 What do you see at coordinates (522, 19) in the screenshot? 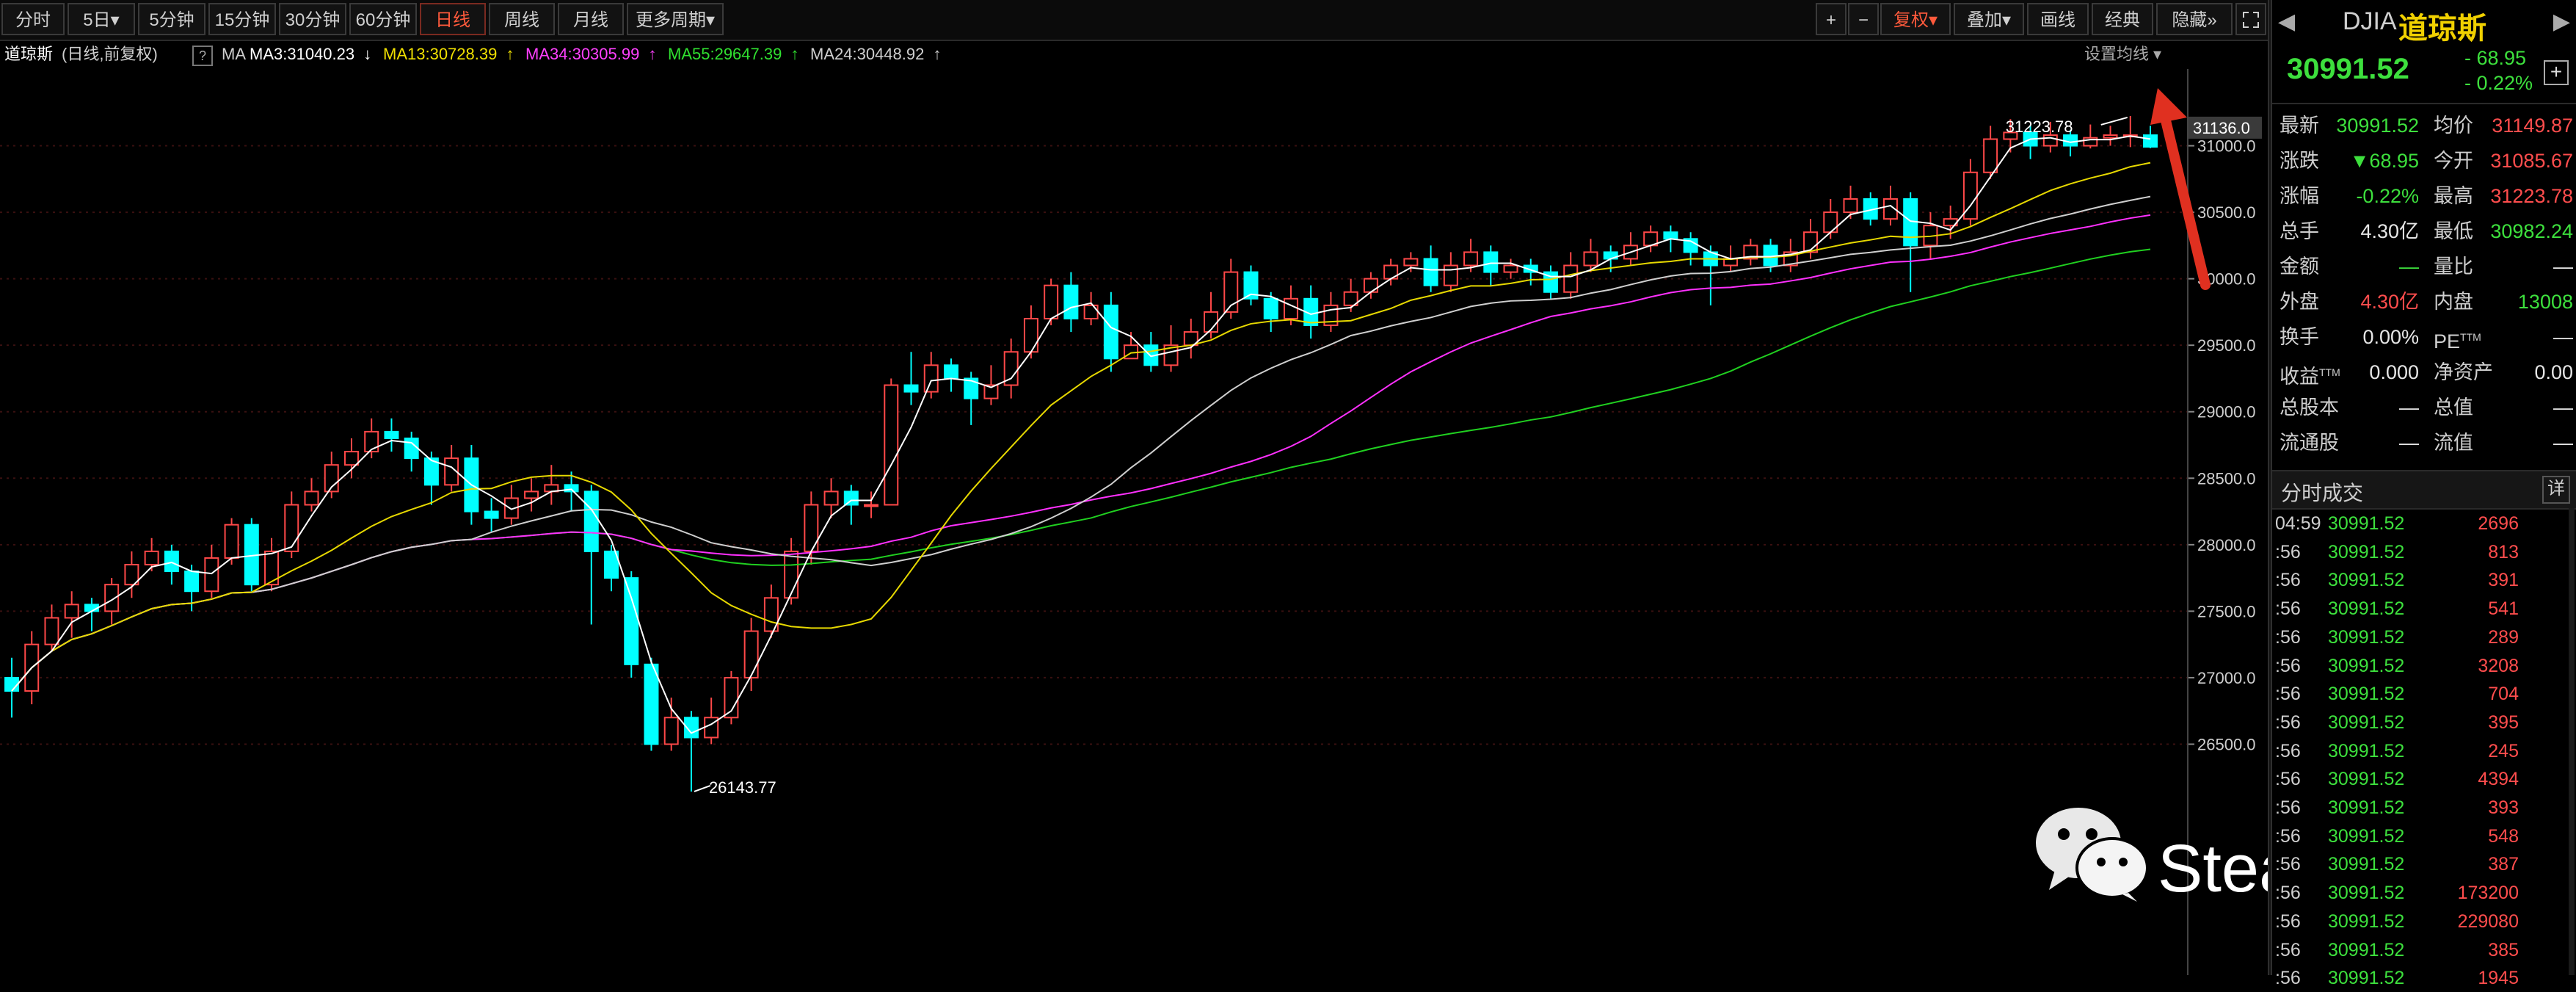
I see `period-weekly: 周线` at bounding box center [522, 19].